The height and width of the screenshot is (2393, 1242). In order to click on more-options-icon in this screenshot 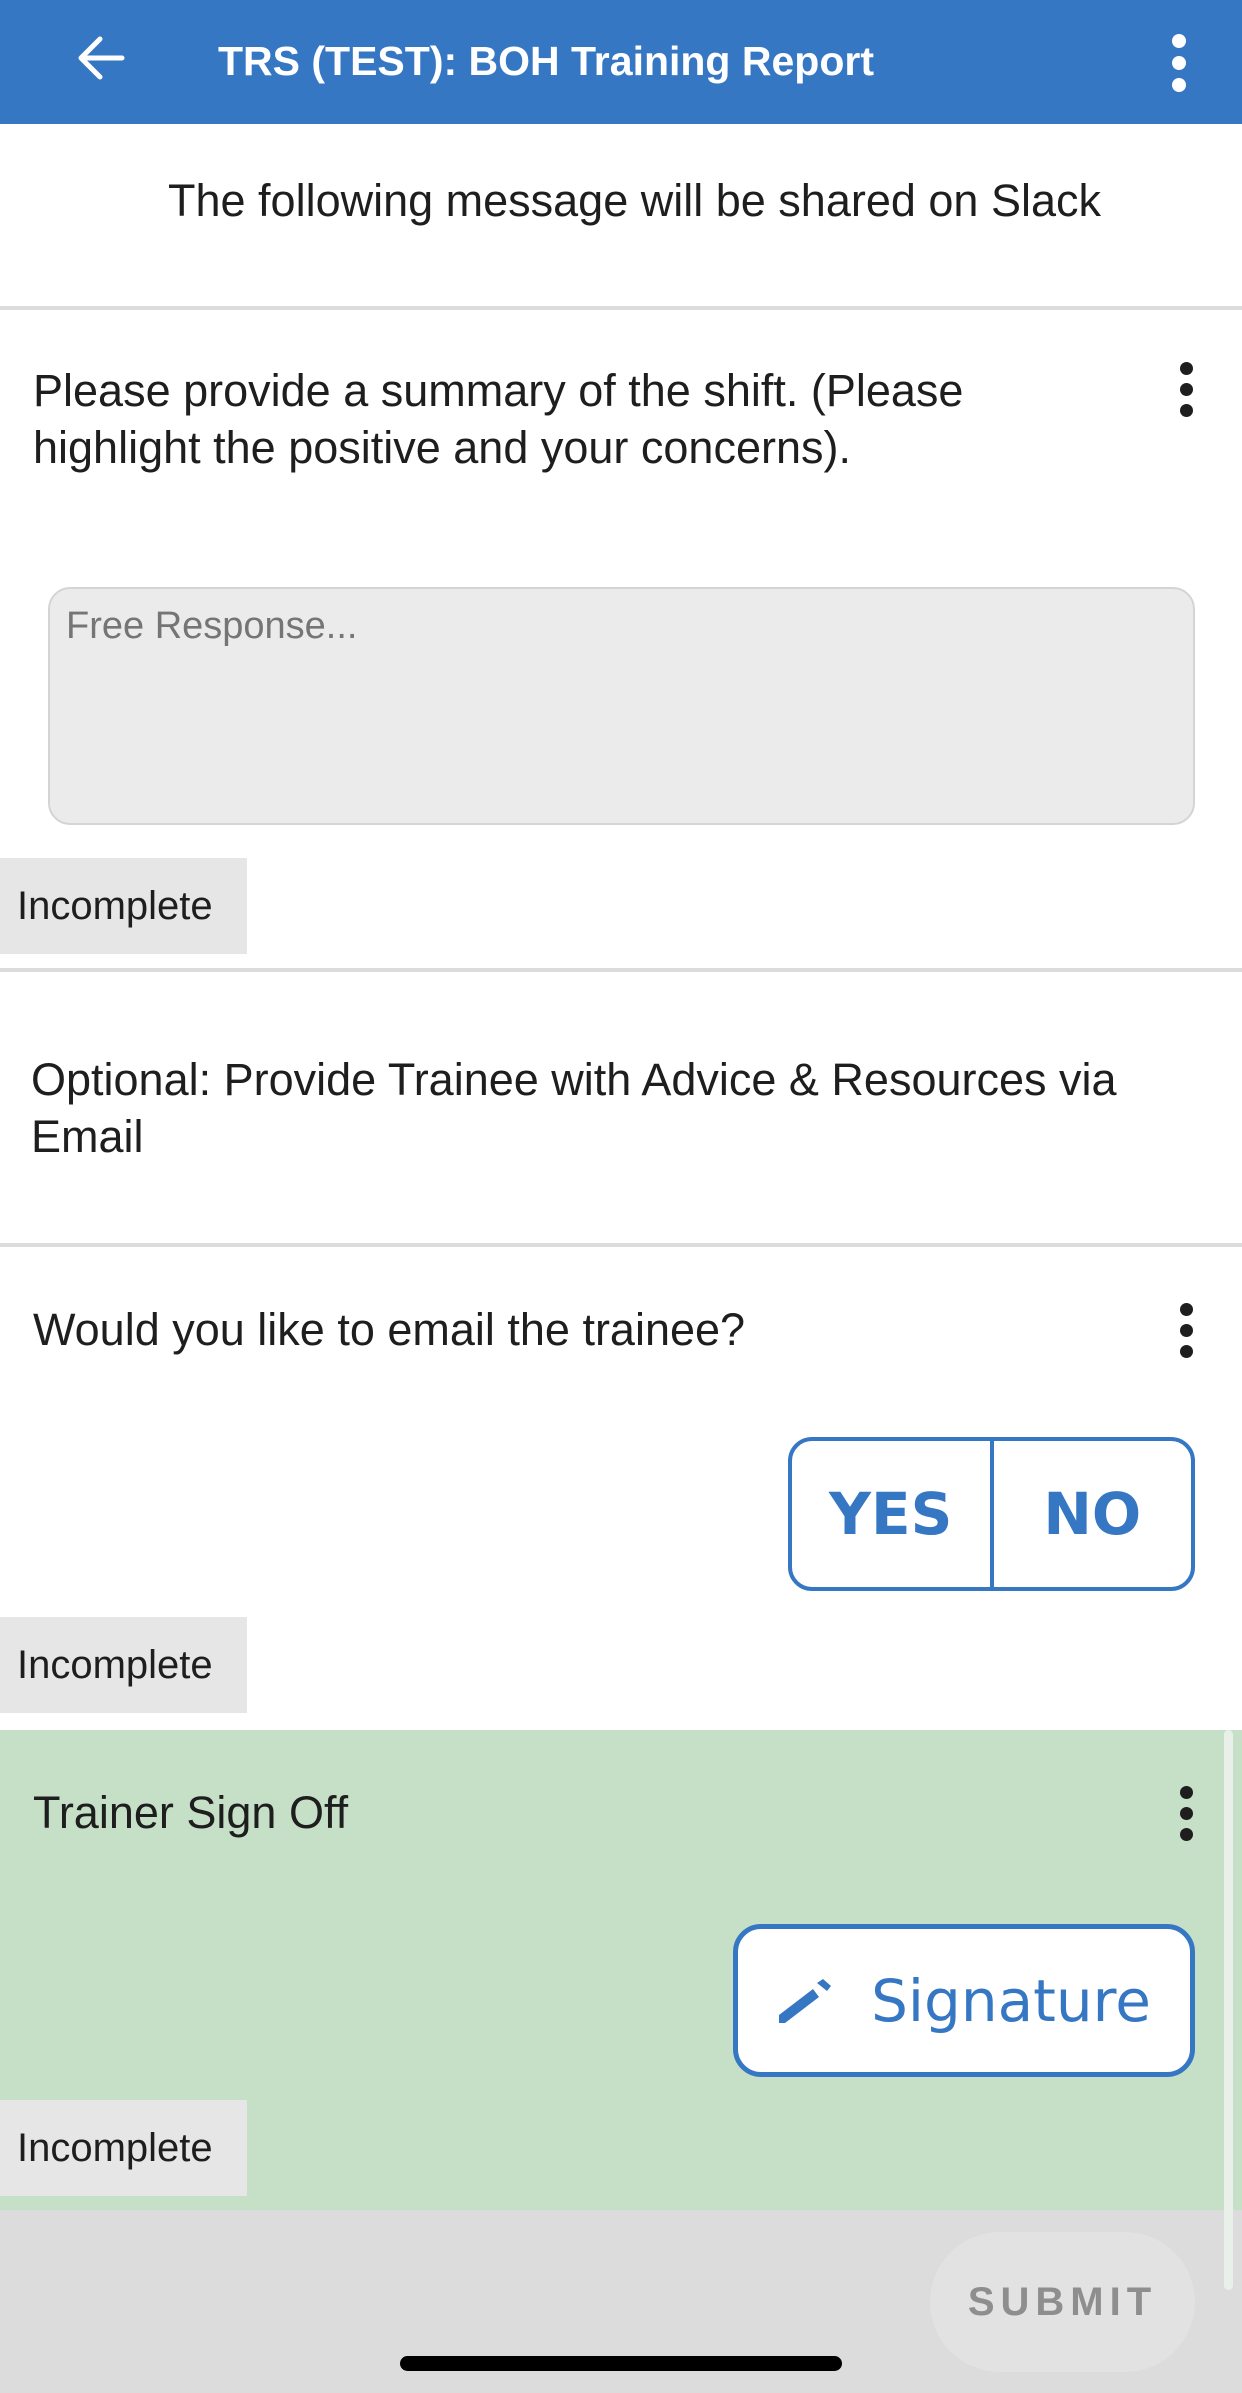, I will do `click(1179, 63)`.